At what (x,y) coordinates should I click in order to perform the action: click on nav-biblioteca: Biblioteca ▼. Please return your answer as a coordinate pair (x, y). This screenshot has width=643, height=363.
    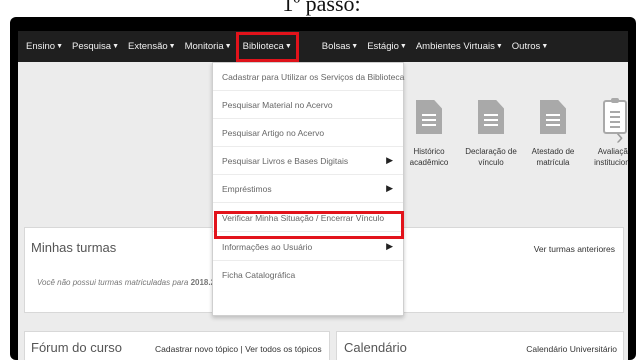
    Looking at the image, I should click on (267, 46).